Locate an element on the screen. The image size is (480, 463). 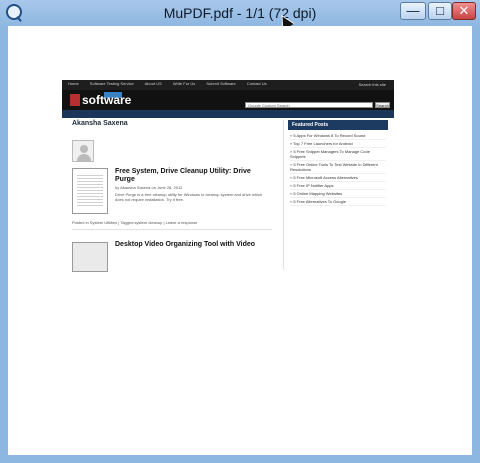
close-button: ✕ is located at coordinates (464, 11).